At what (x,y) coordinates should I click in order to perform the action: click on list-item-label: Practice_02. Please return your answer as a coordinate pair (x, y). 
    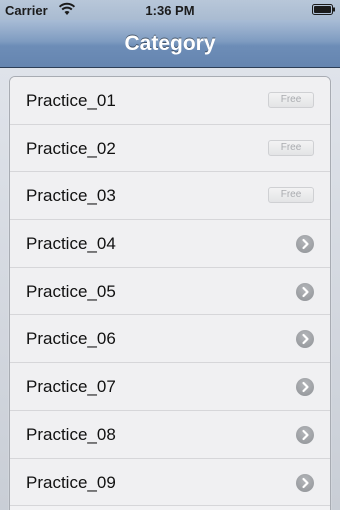
    Looking at the image, I should click on (71, 148).